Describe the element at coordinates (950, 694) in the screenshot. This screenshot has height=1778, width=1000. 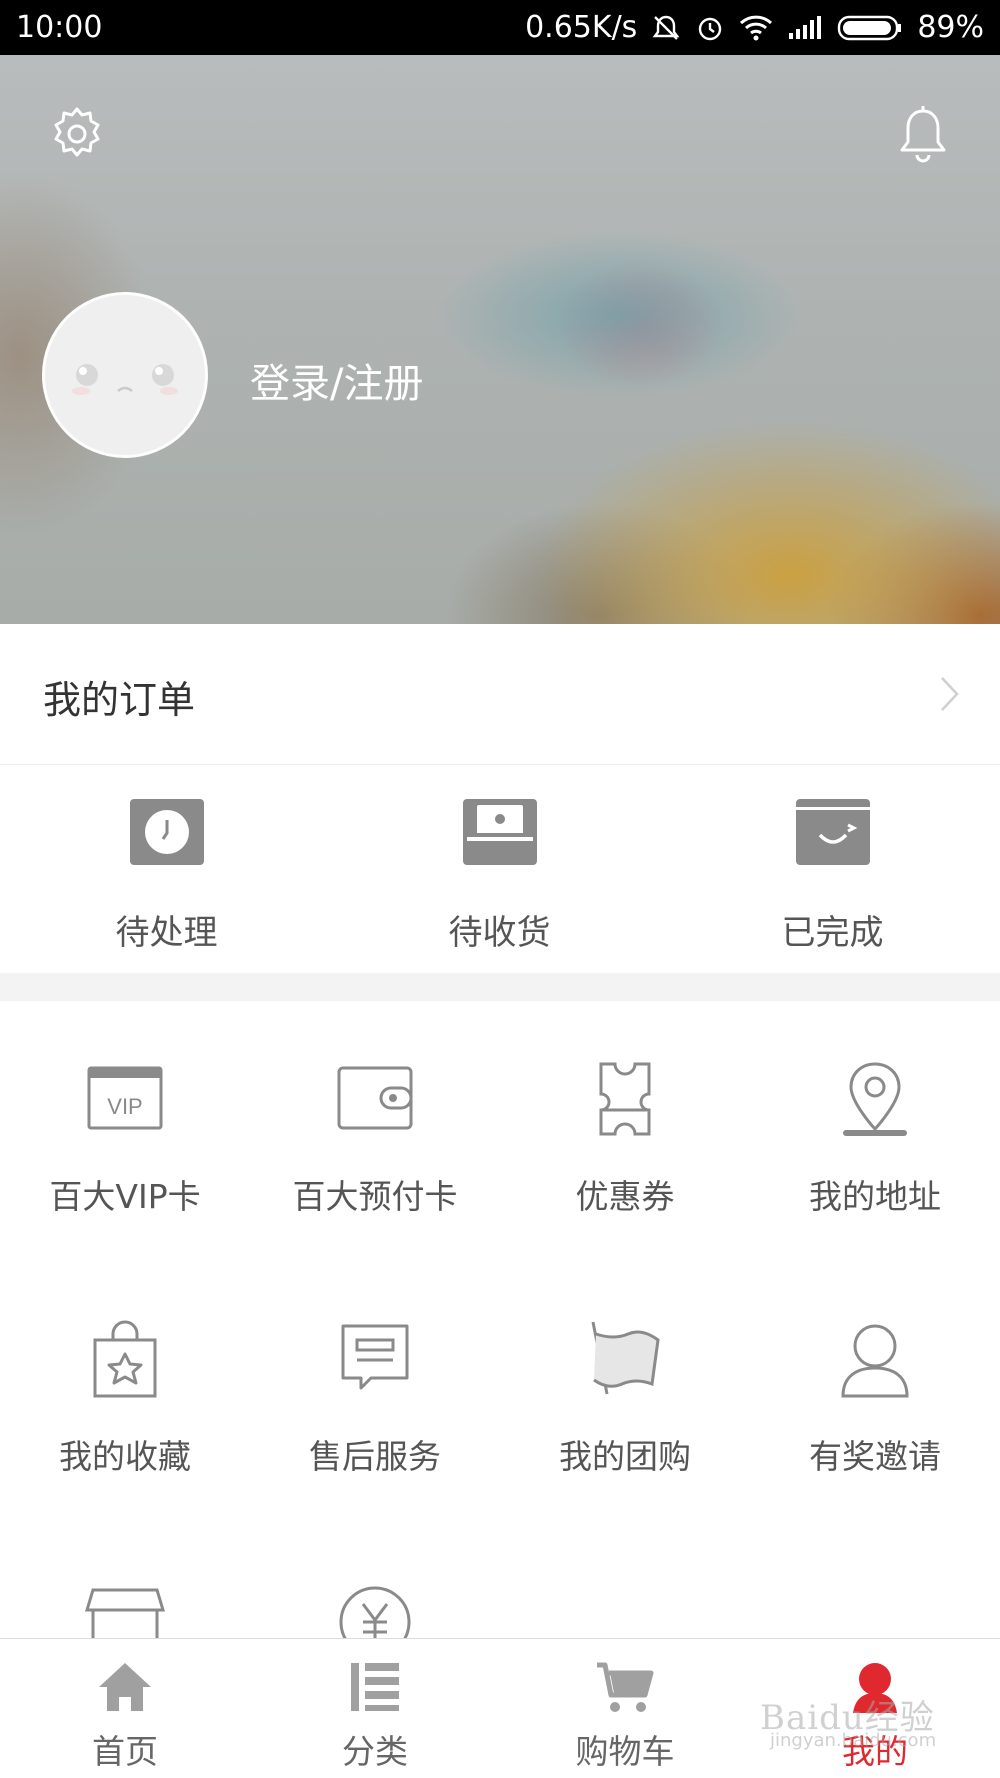
I see `chevron-right-icon` at that location.